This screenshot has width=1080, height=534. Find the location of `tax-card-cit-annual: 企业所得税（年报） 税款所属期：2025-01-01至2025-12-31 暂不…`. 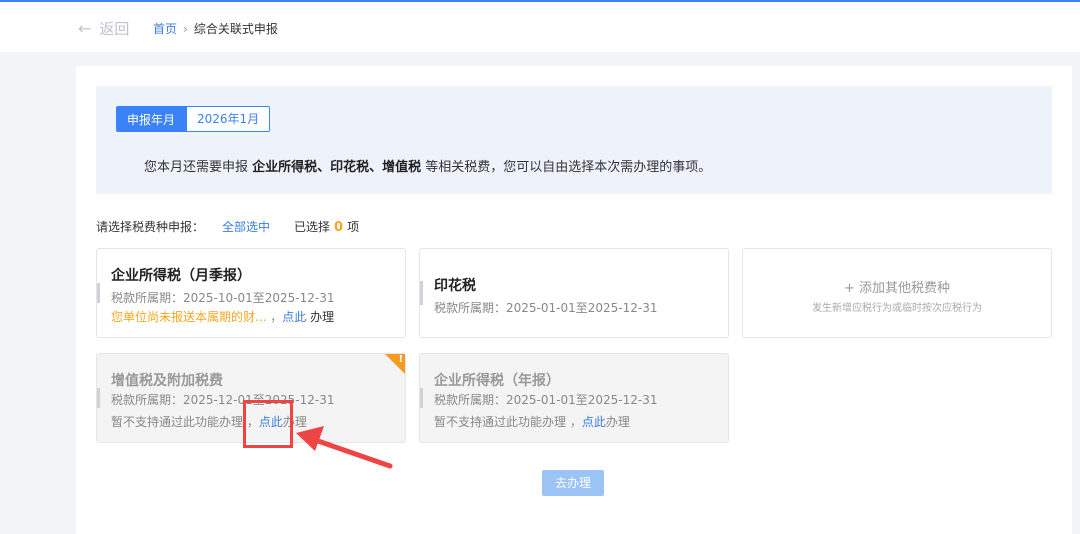

tax-card-cit-annual: 企业所得税（年报） 税款所属期：2025-01-01至2025-12-31 暂不… is located at coordinates (574, 398).